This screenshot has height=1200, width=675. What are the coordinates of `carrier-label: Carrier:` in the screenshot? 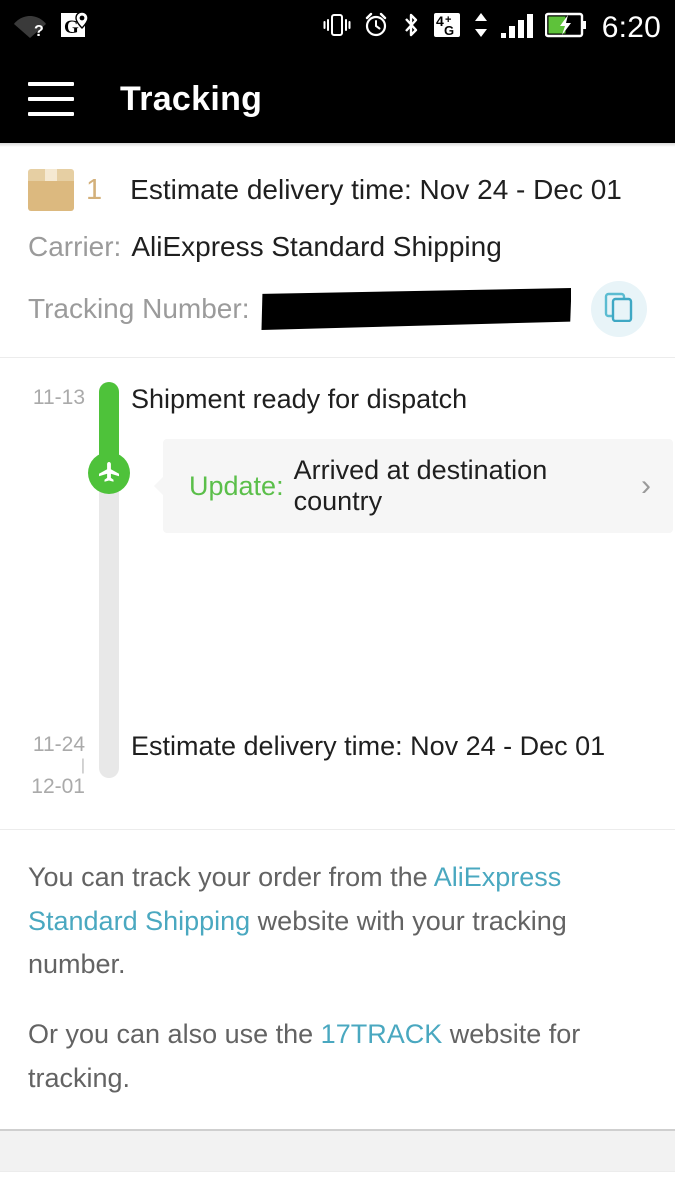 It's located at (75, 246).